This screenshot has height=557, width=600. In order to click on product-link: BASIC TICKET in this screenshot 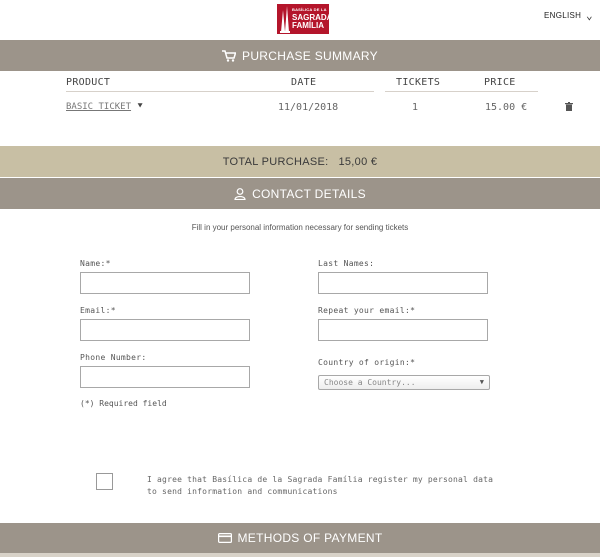, I will do `click(98, 107)`.